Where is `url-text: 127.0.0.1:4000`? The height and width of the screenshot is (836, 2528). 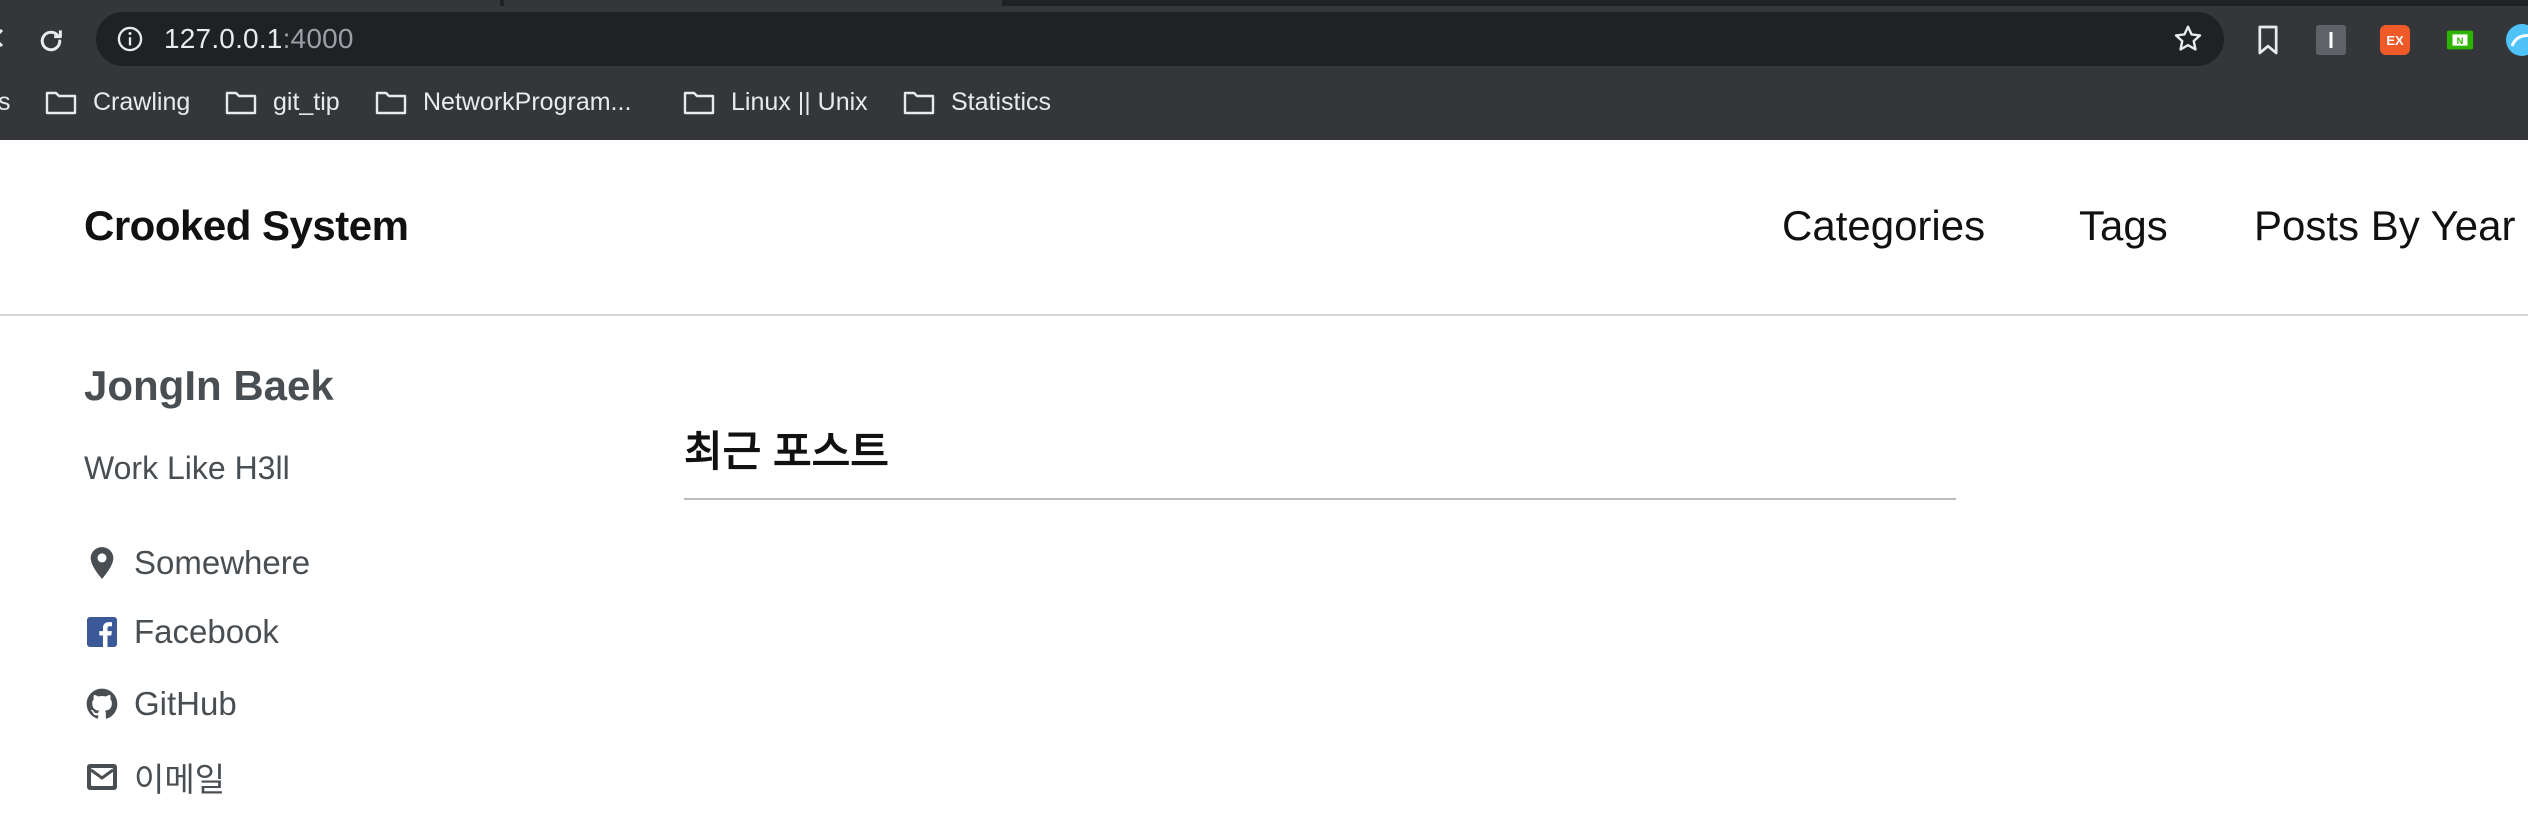
url-text: 127.0.0.1:4000 is located at coordinates (259, 39).